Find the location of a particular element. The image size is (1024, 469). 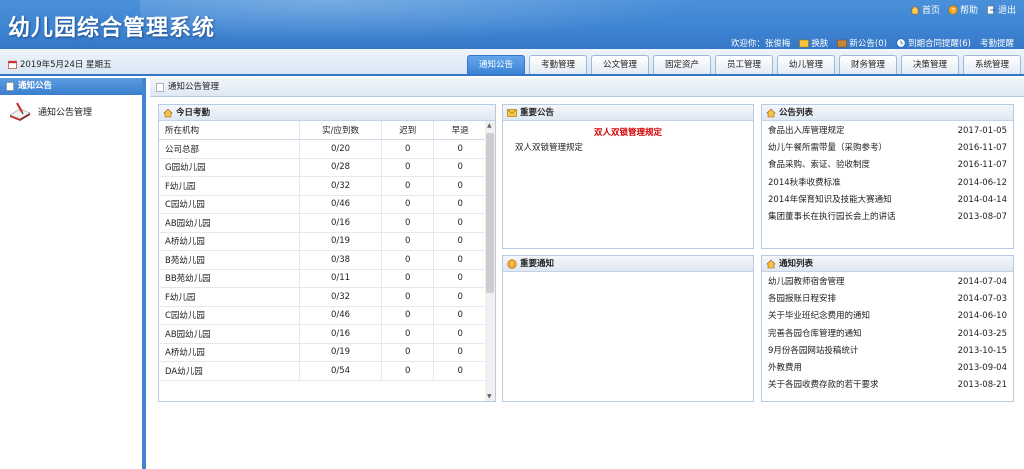

attendance-column-header: 所在机构 is located at coordinates (229, 130).